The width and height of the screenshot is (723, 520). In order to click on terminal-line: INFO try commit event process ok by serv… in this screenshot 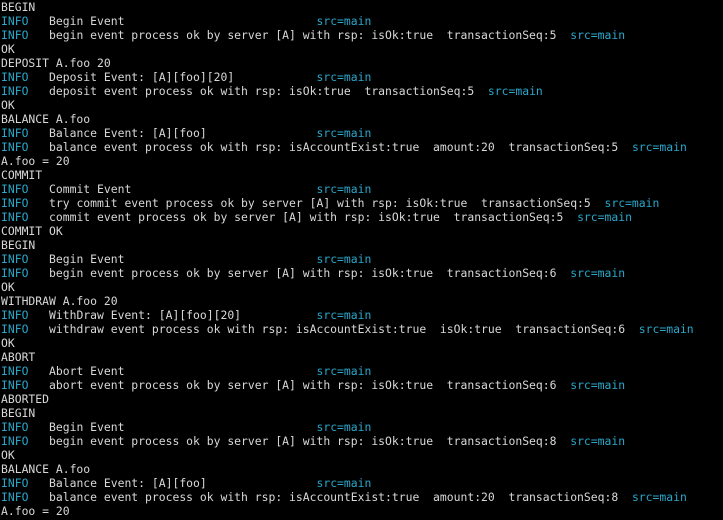, I will do `click(330, 203)`.